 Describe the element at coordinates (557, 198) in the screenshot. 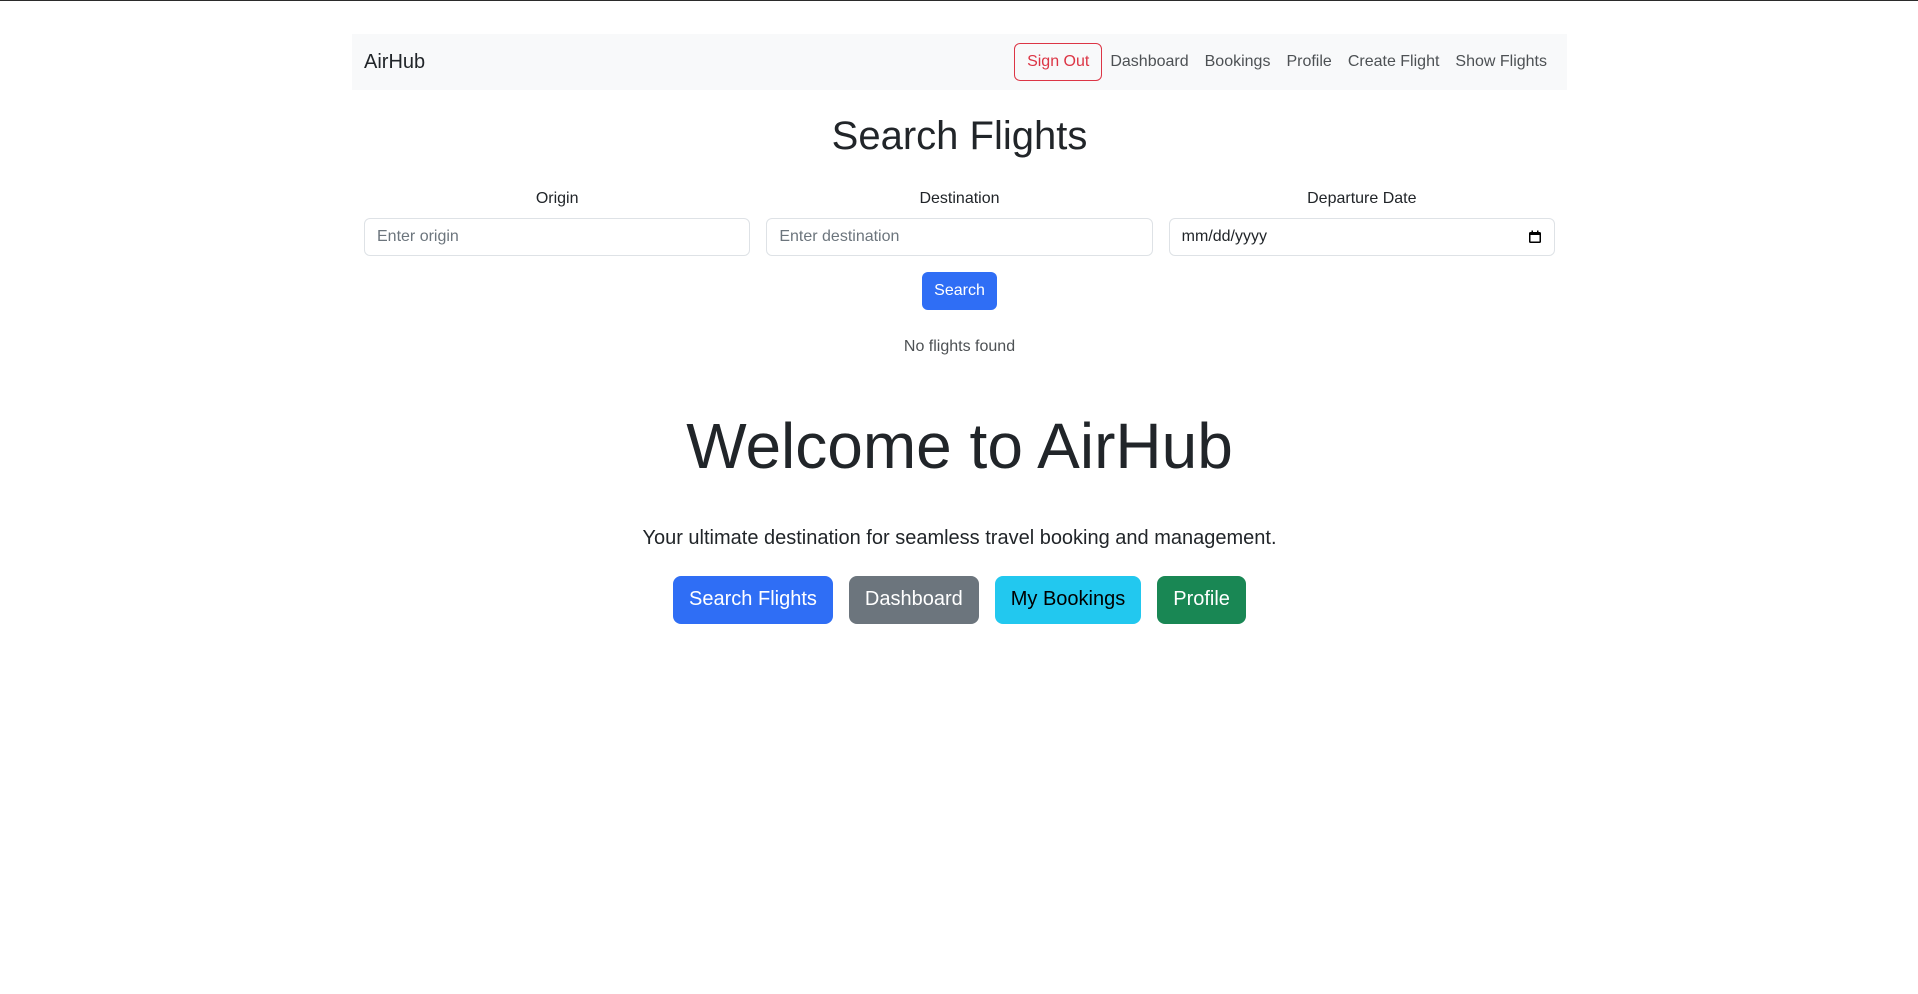

I see `origin-label: Origin` at that location.